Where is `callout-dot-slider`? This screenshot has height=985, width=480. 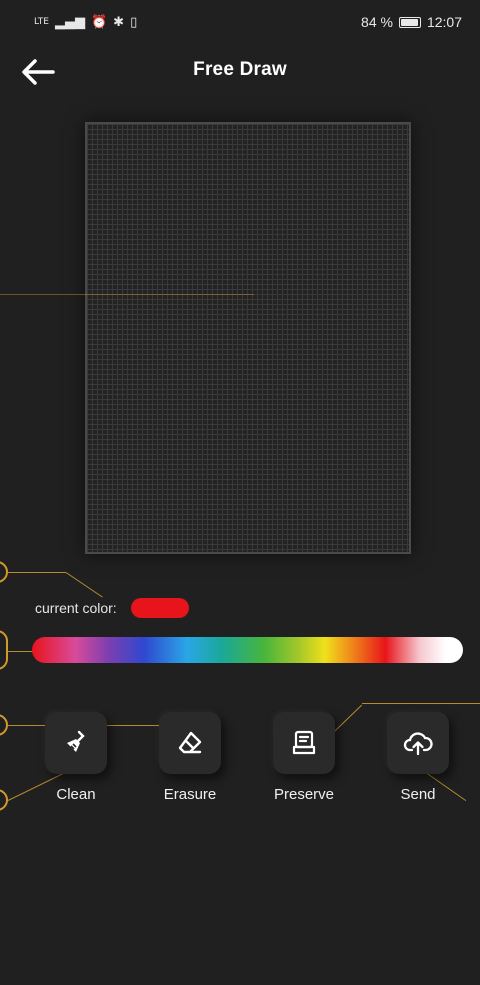 callout-dot-slider is located at coordinates (4, 650).